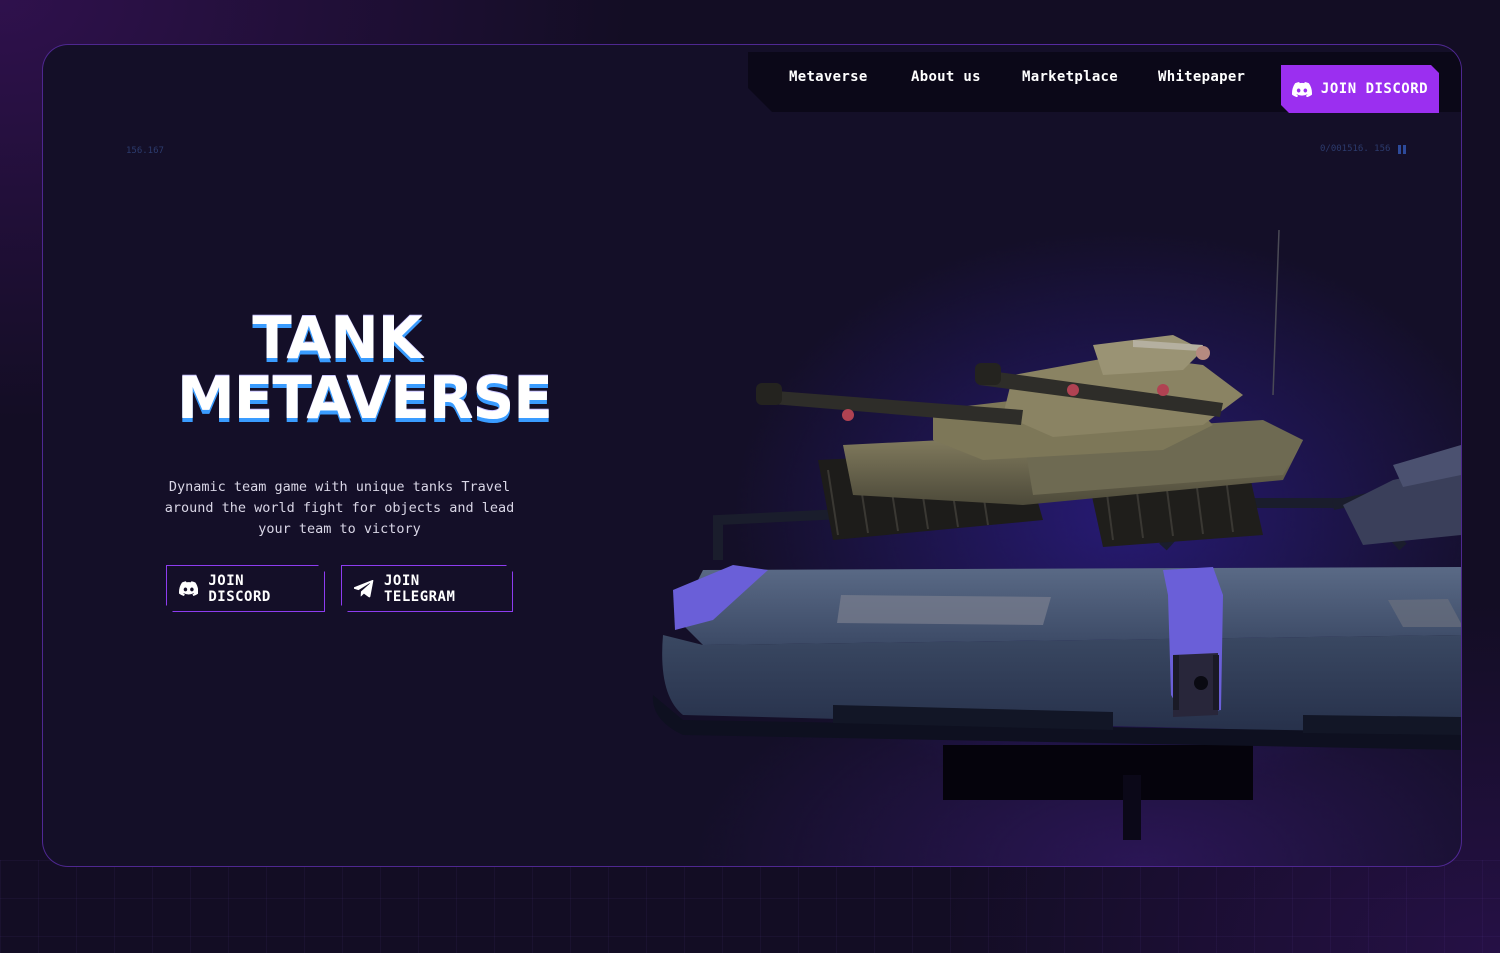 The width and height of the screenshot is (1500, 953). Describe the element at coordinates (239, 588) in the screenshot. I see `hero-join-discord-label: JOIN DISCORD` at that location.